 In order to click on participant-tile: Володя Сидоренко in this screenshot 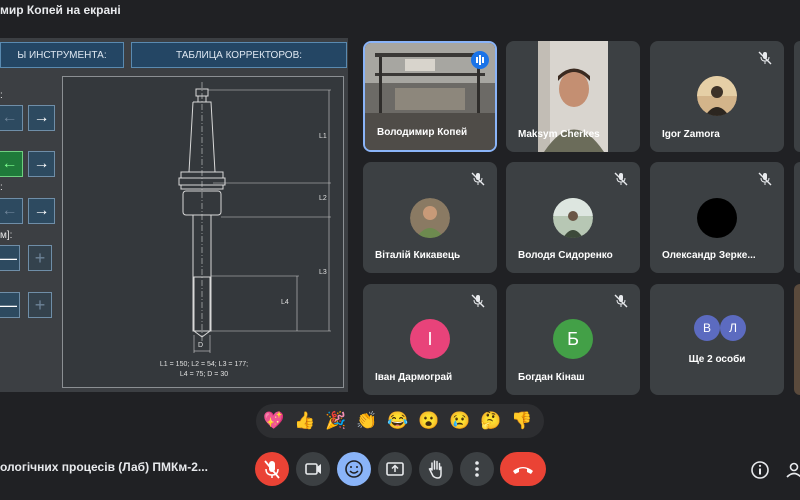, I will do `click(573, 217)`.